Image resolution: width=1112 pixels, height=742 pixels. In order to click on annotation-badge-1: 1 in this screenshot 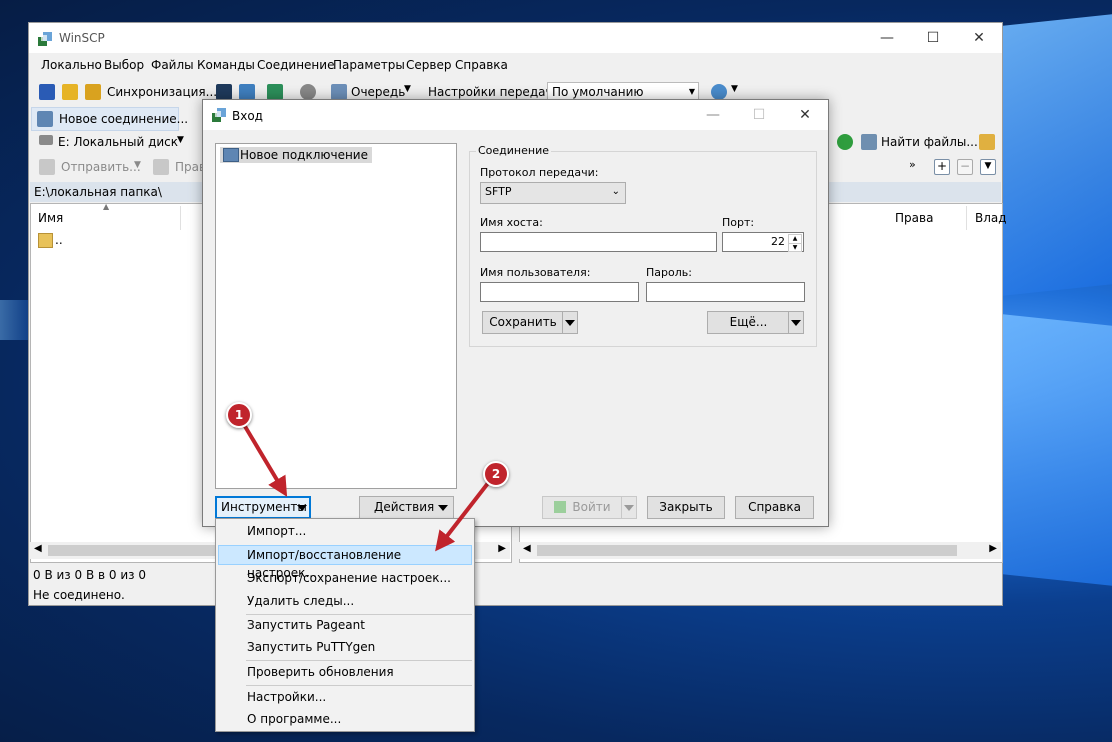, I will do `click(239, 415)`.